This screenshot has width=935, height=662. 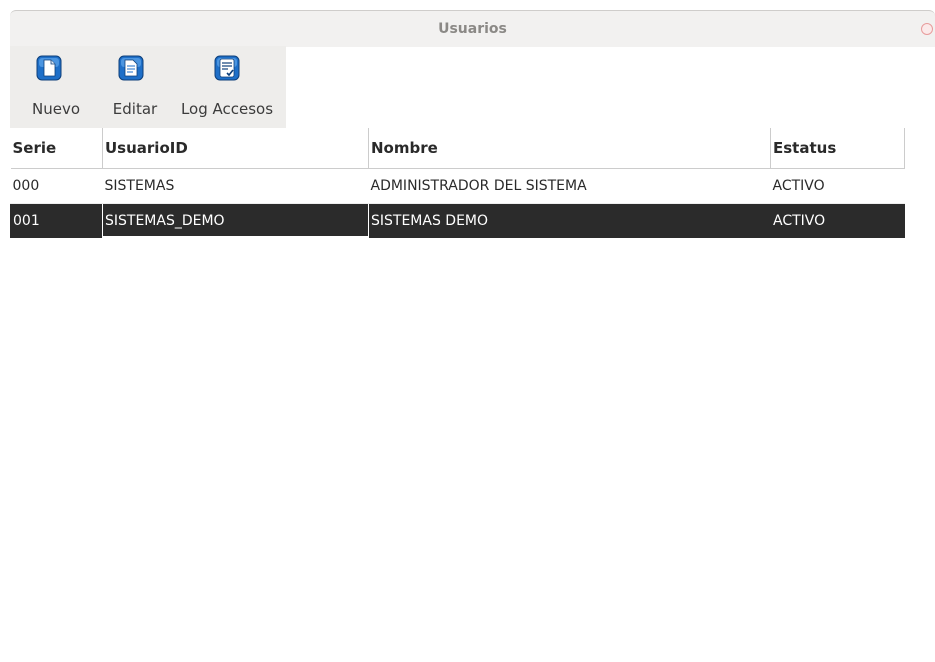 What do you see at coordinates (56, 87) in the screenshot?
I see `nuevo-button: Nuevo` at bounding box center [56, 87].